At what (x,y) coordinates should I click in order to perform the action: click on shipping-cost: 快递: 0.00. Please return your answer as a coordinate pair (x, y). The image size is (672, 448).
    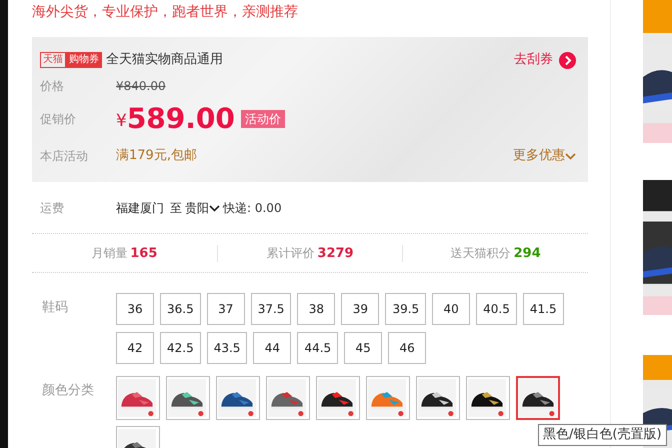
    Looking at the image, I should click on (252, 208).